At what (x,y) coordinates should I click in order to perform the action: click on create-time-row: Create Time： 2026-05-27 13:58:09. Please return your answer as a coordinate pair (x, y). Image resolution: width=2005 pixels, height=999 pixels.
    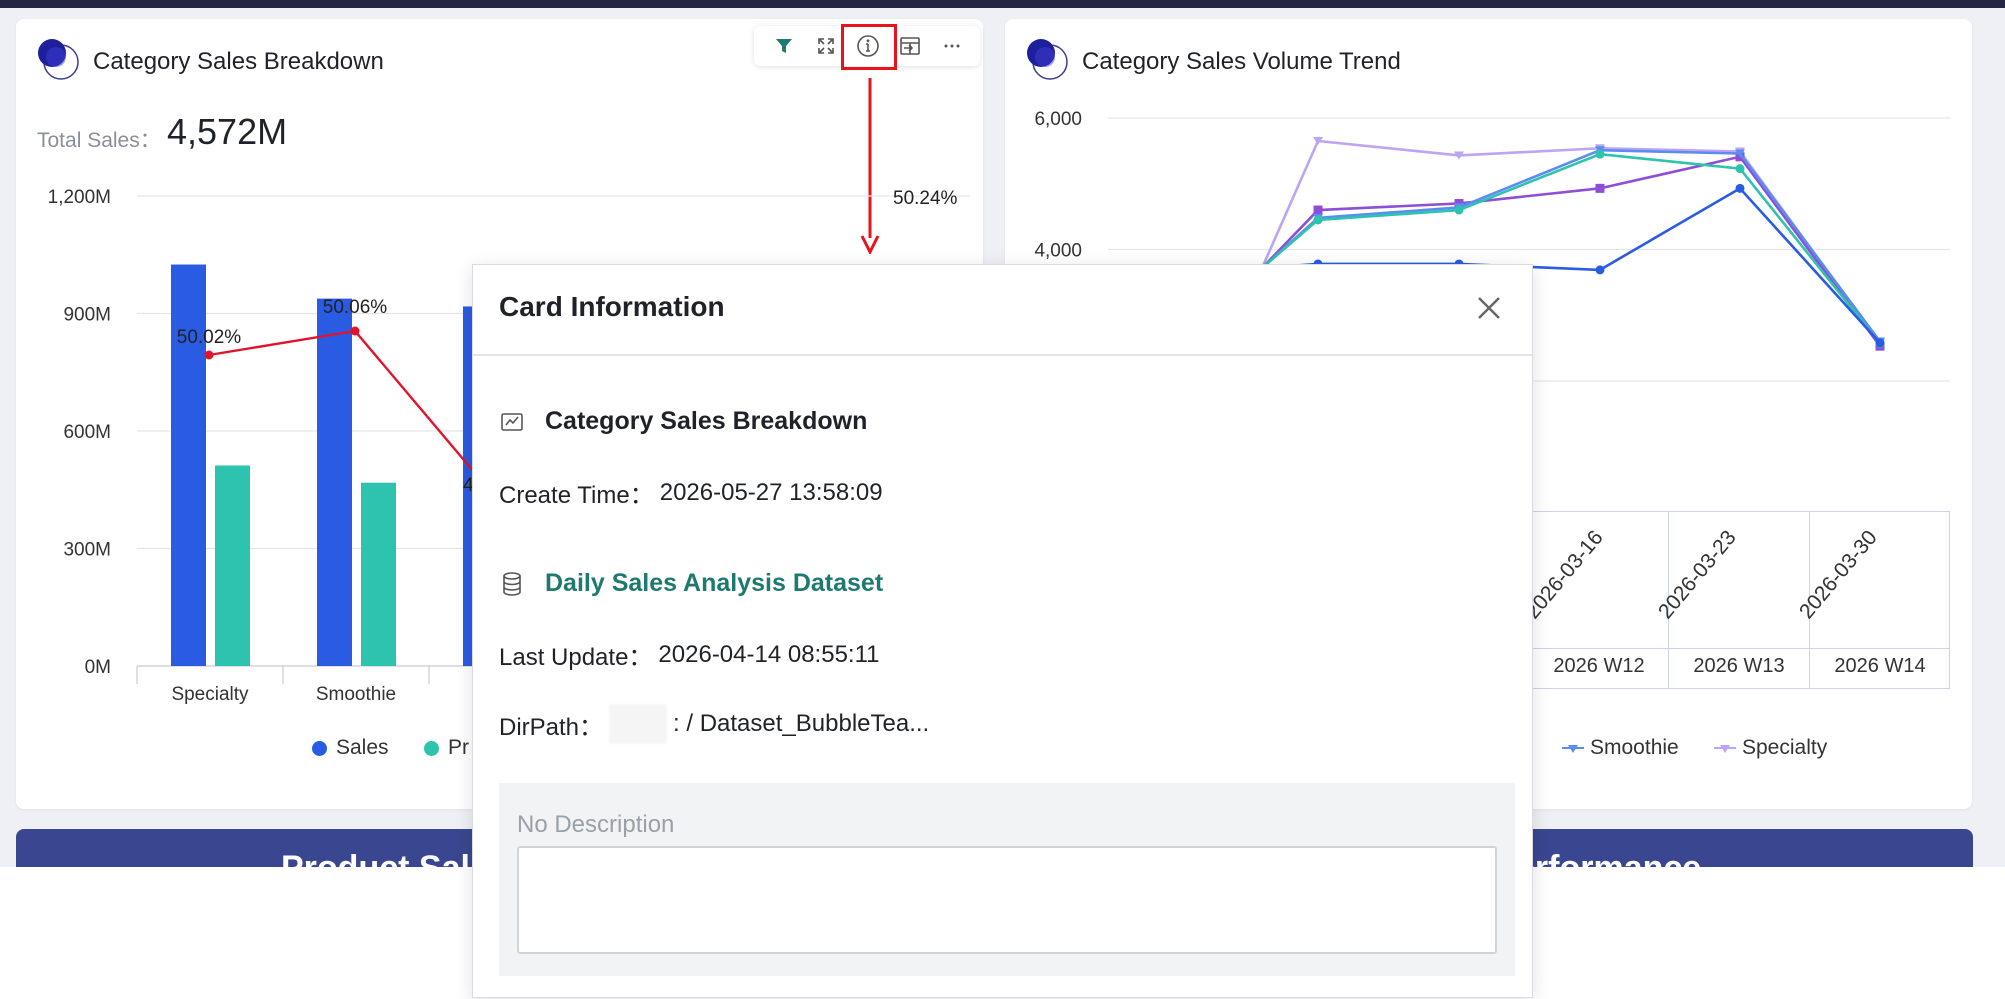
    Looking at the image, I should click on (691, 492).